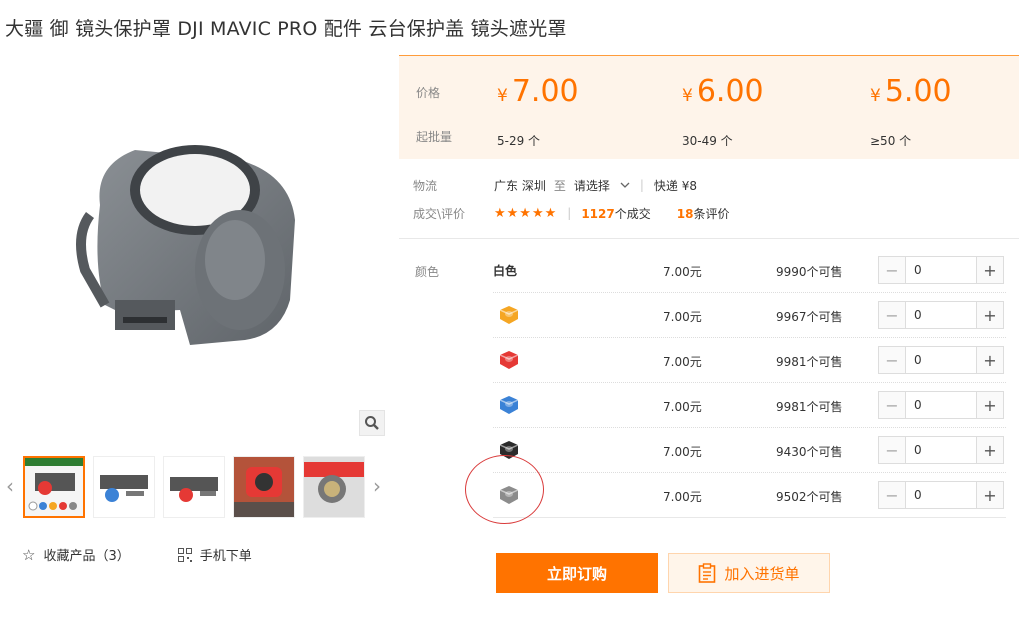 This screenshot has width=1019, height=621. Describe the element at coordinates (602, 185) in the screenshot. I see `destination-select: 请选择` at that location.